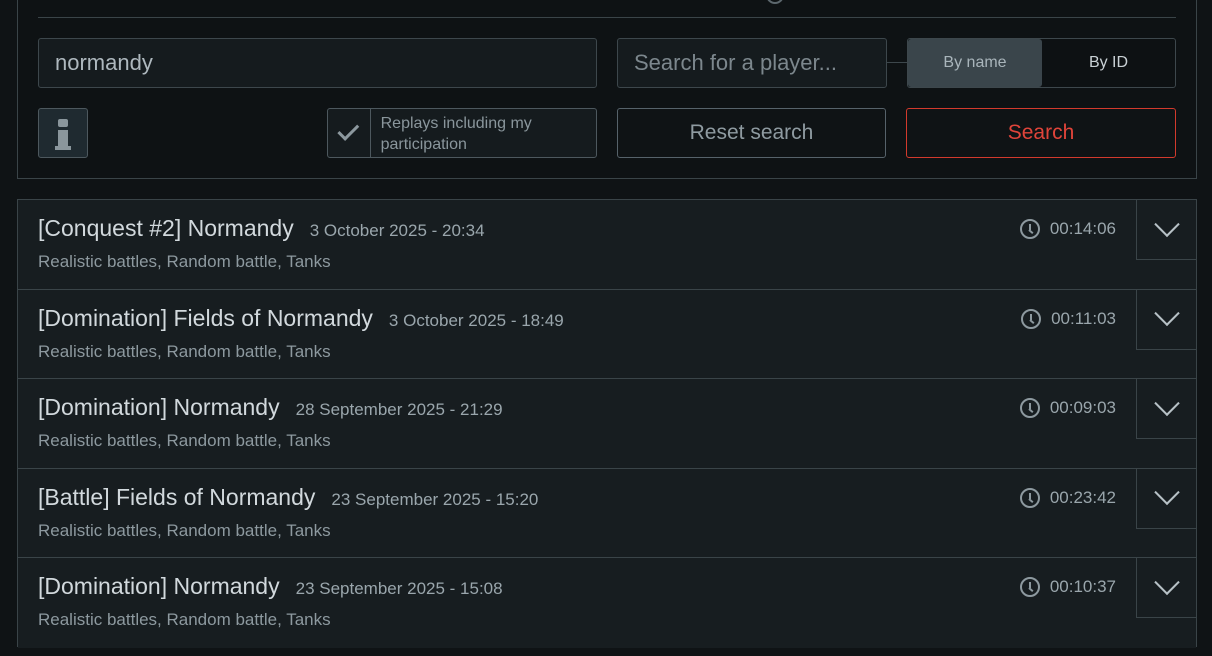  What do you see at coordinates (1082, 408) in the screenshot?
I see `replay-duration: 00:09:03` at bounding box center [1082, 408].